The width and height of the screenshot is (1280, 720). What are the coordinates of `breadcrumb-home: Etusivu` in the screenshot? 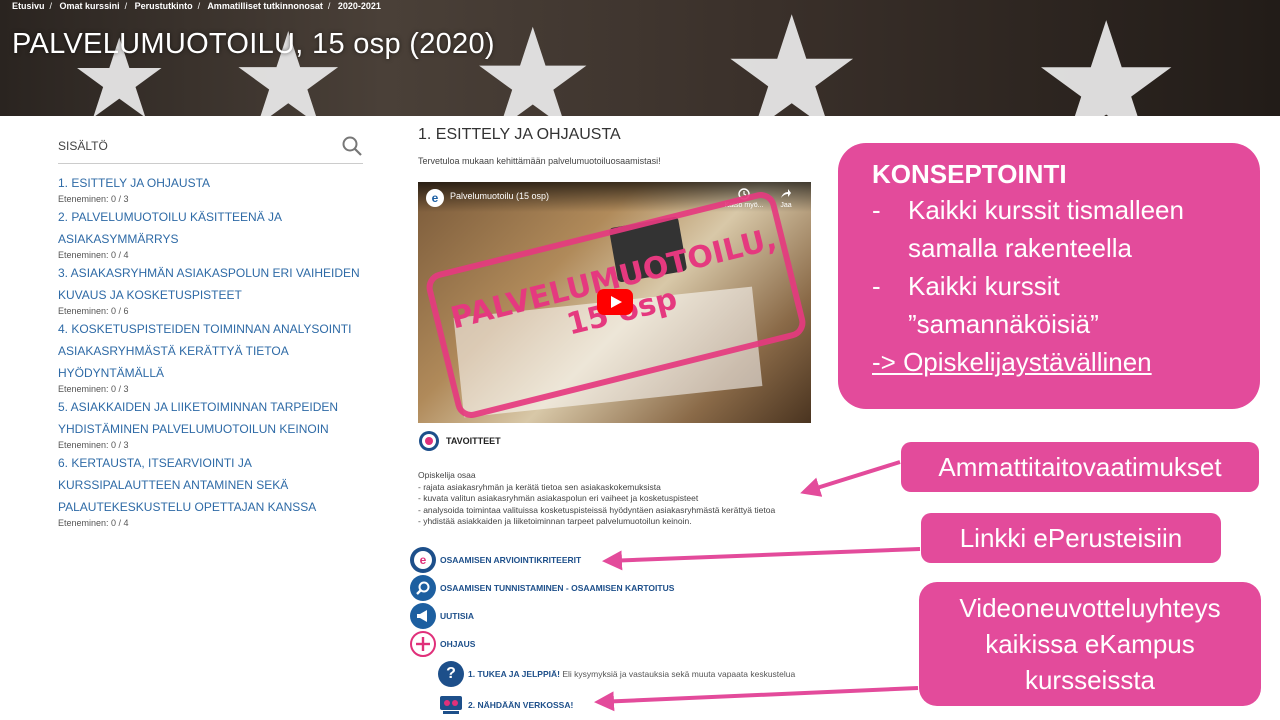 It's located at (28, 6).